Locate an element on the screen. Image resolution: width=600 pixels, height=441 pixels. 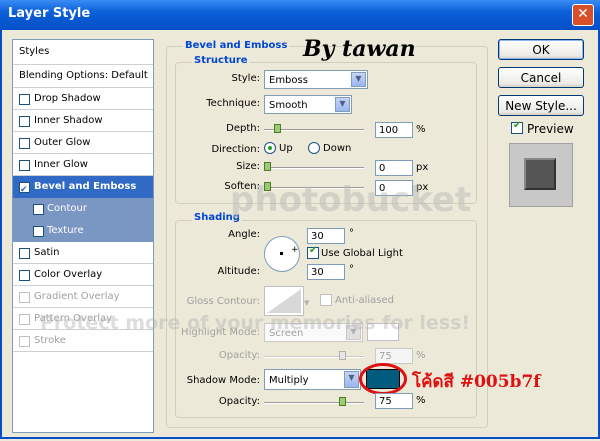
highlight-mode-value: Screen is located at coordinates (286, 333).